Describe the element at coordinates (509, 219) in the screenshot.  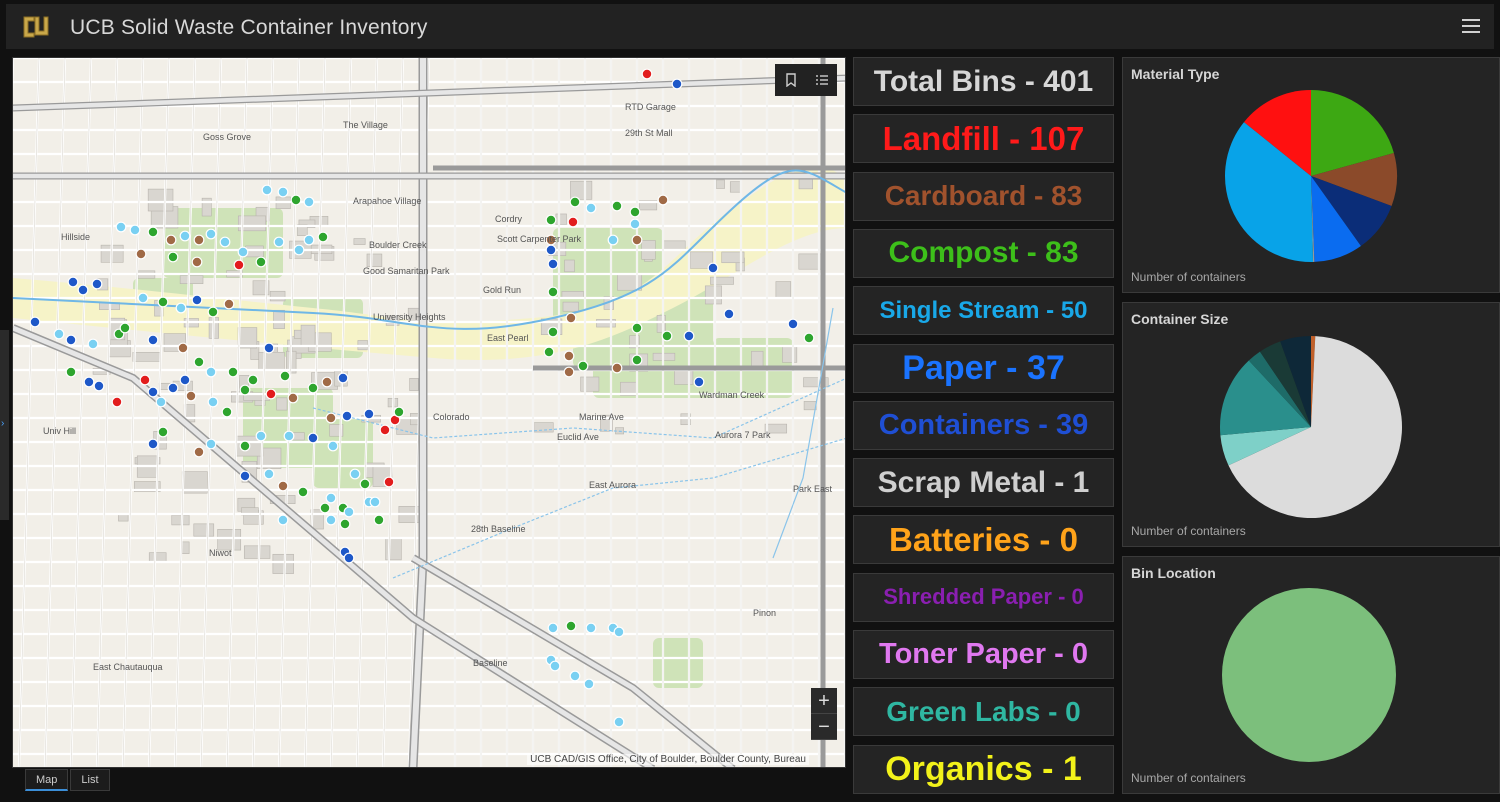
I see `map-label: Cordry` at that location.